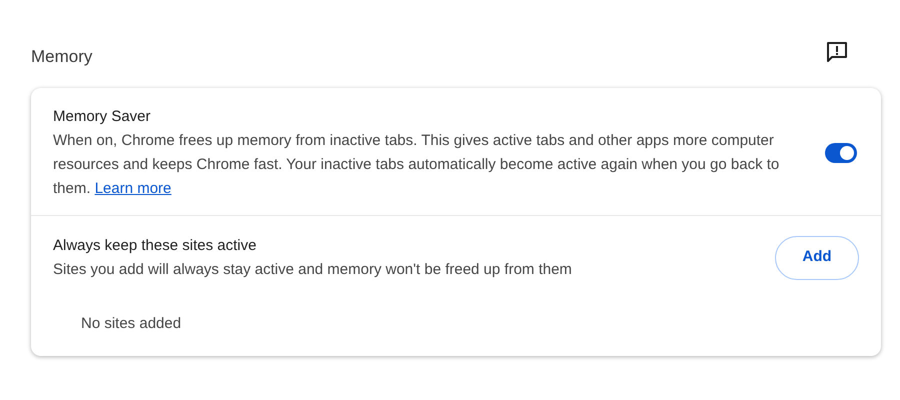  Describe the element at coordinates (155, 246) in the screenshot. I see `setting-title: Always keep these sites active` at that location.